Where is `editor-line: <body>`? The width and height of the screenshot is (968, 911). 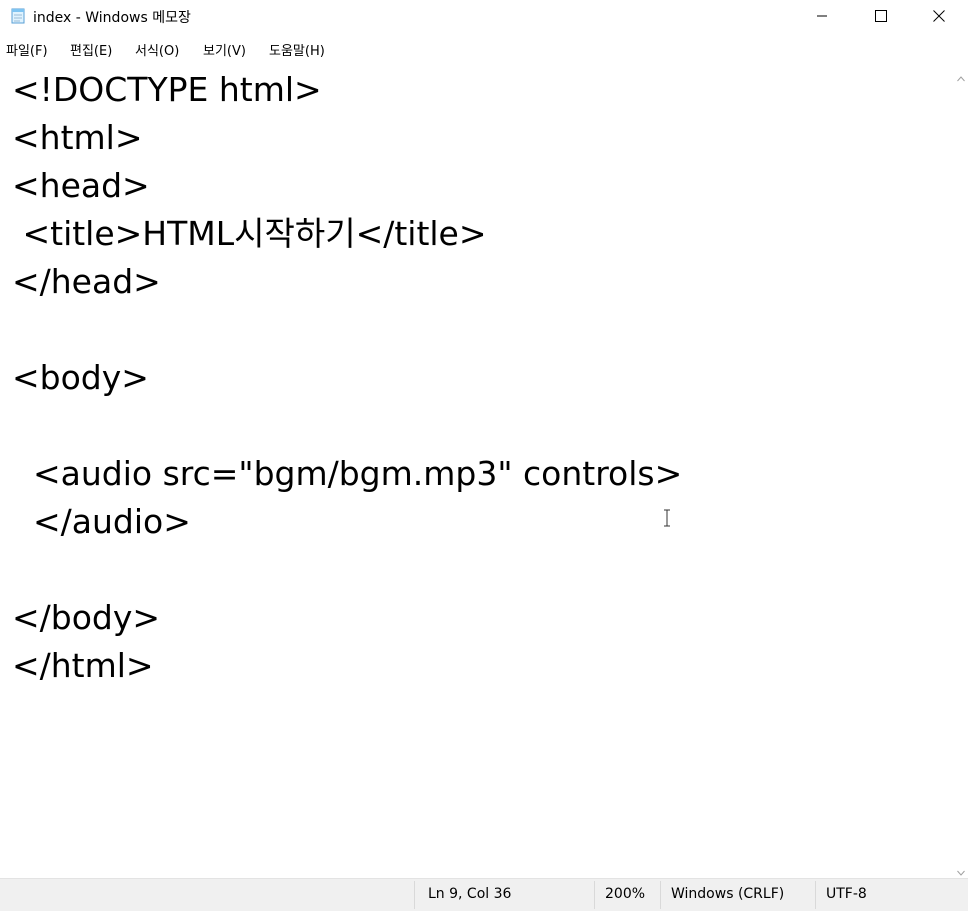
editor-line: <body> is located at coordinates (80, 377).